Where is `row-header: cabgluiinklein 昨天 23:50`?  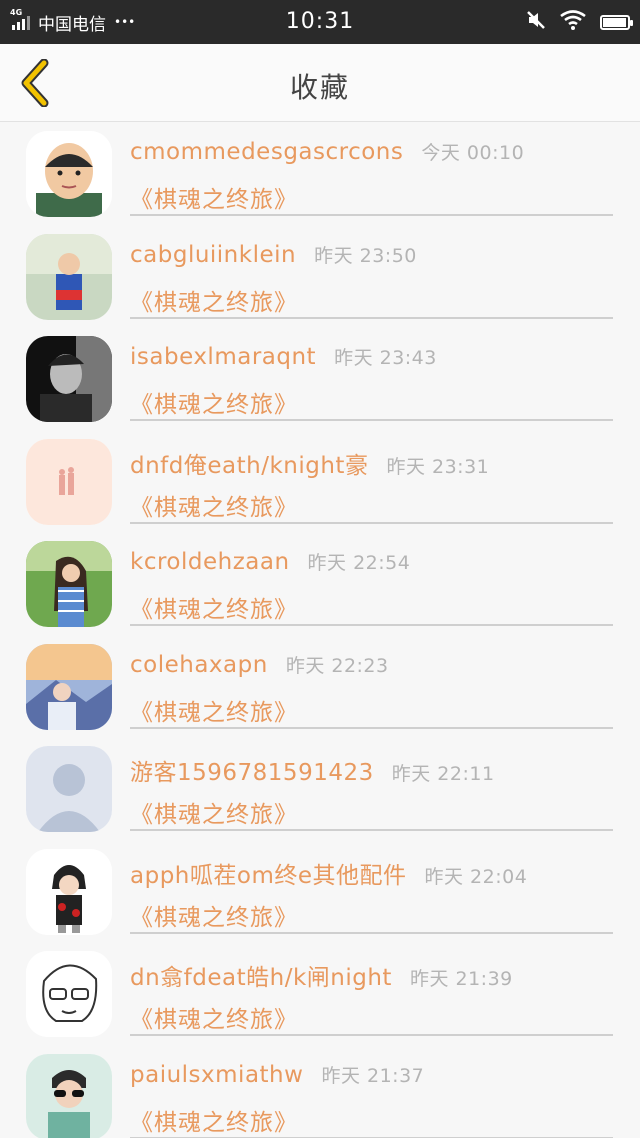
row-header: cabgluiinklein 昨天 23:50 is located at coordinates (273, 254).